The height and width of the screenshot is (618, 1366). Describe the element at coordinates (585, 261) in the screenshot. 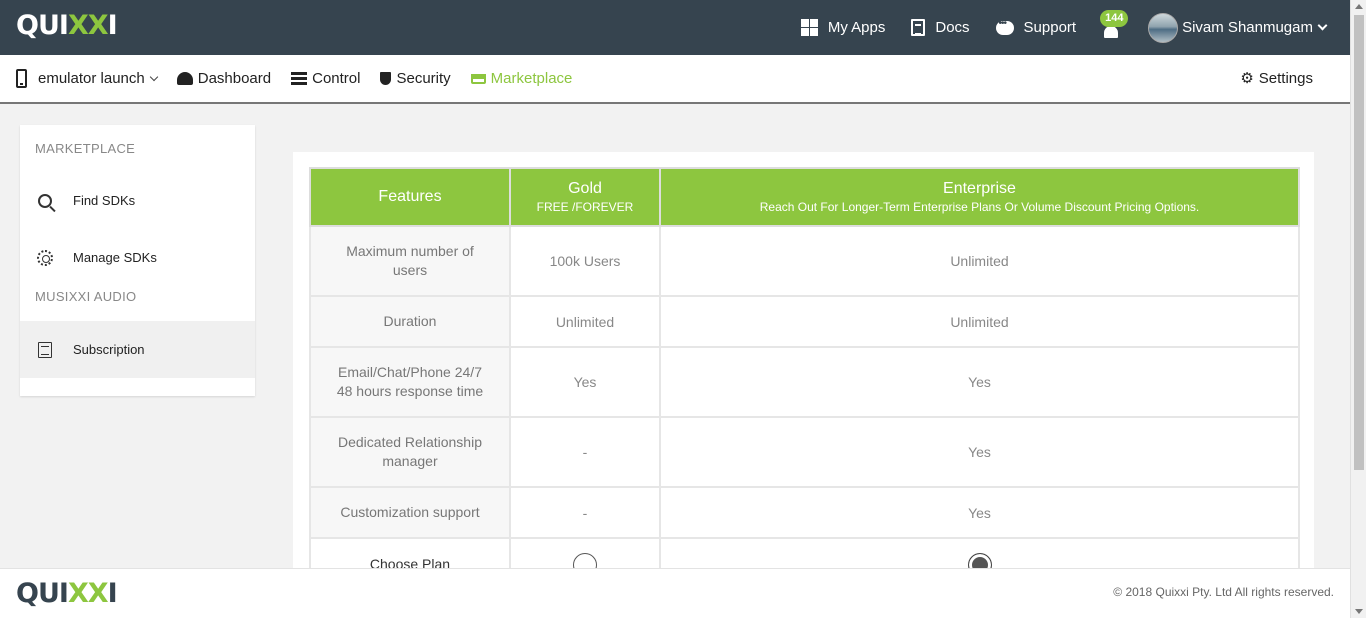

I see `gold-cell: 100k Users` at that location.